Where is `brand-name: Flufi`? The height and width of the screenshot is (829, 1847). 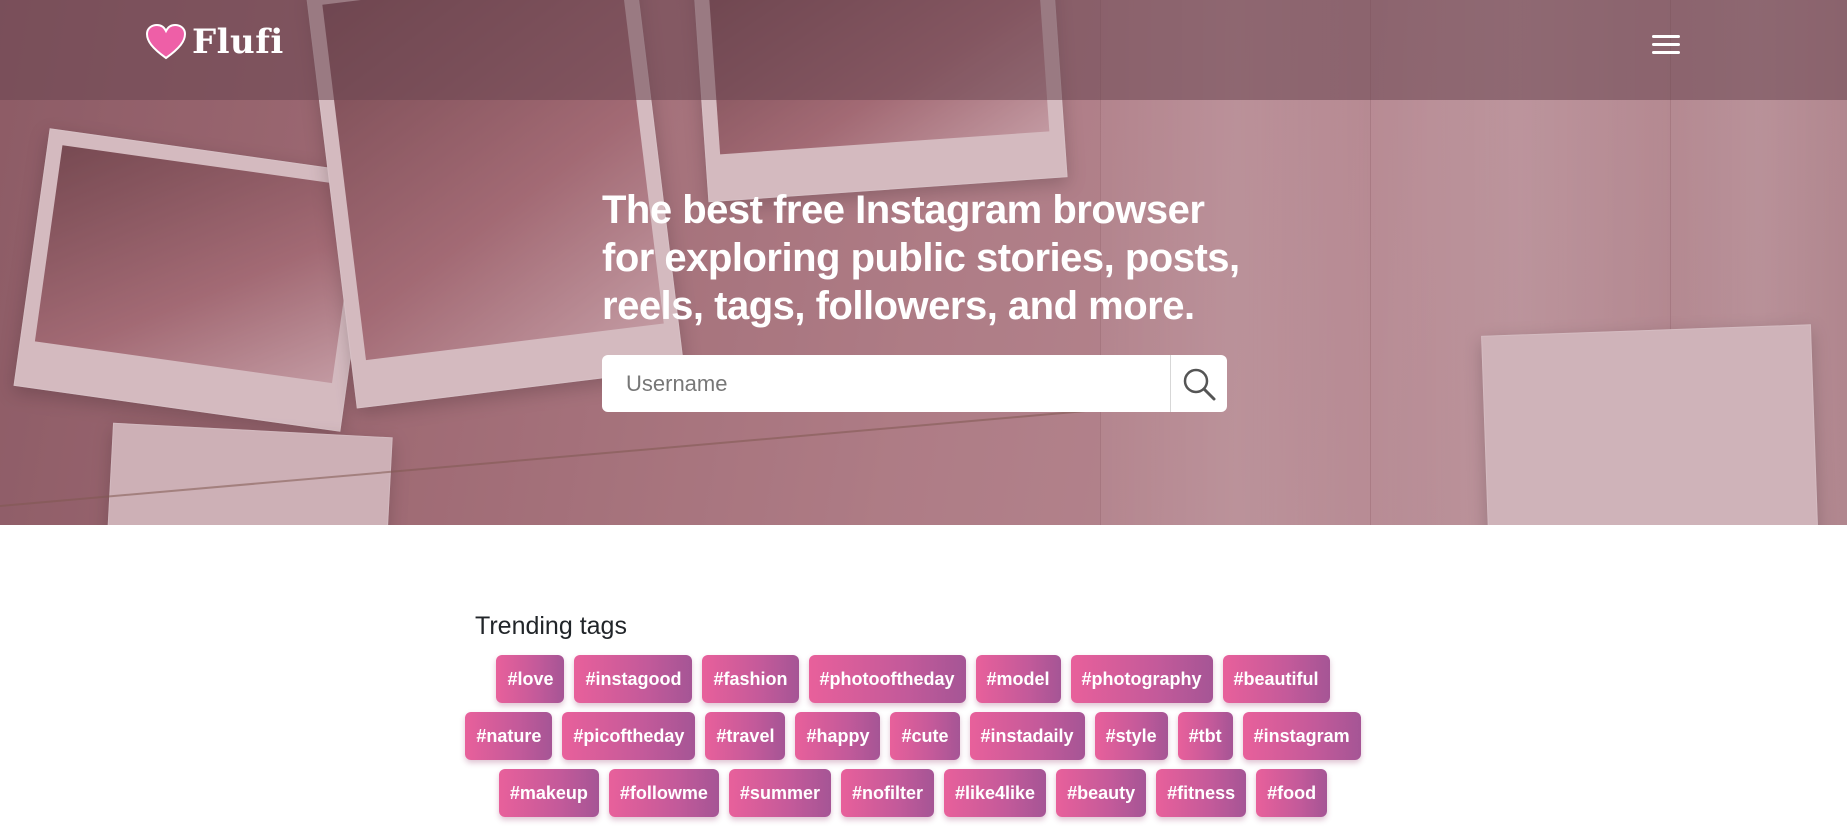 brand-name: Flufi is located at coordinates (238, 42).